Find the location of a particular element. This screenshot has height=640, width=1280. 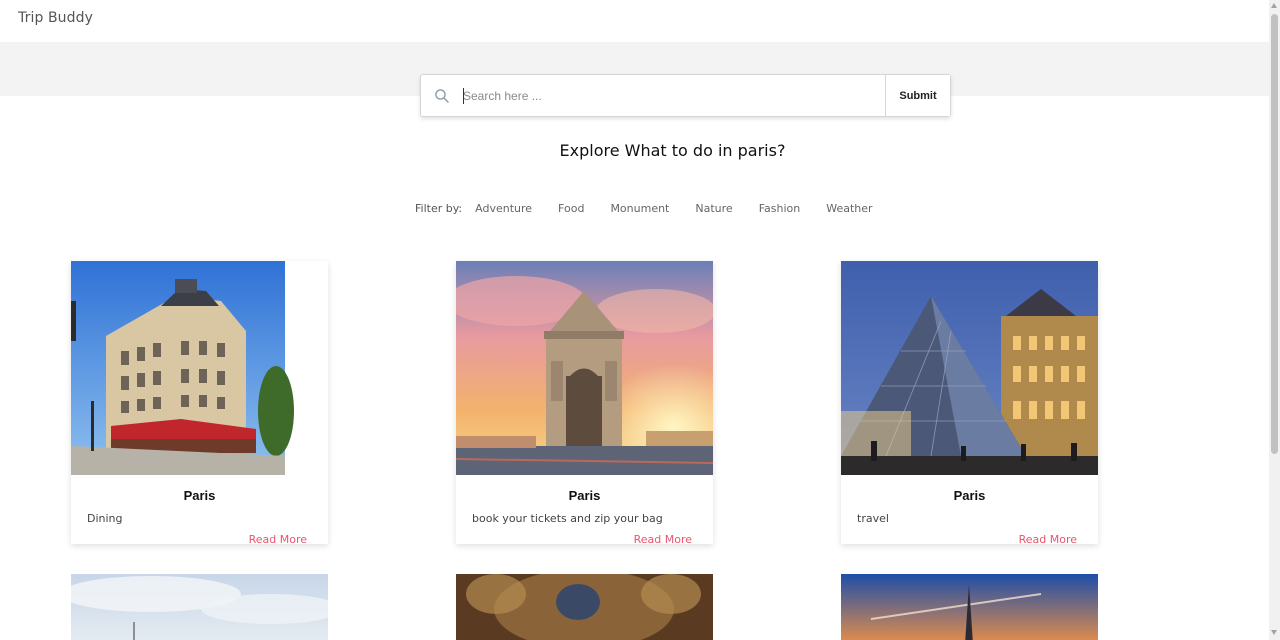

scroll-down-arrow-icon is located at coordinates (1274, 632).